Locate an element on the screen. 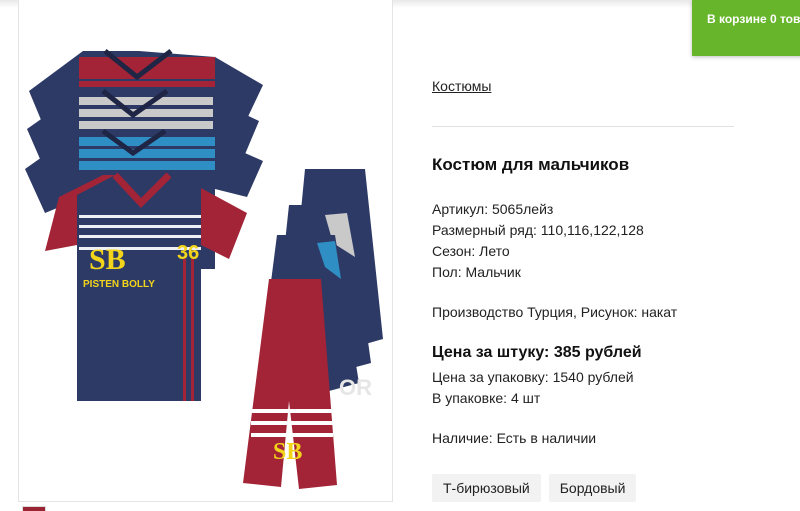 This screenshot has height=511, width=800. spec-origin: Производство Турция, Рисунок: накат is located at coordinates (555, 312).